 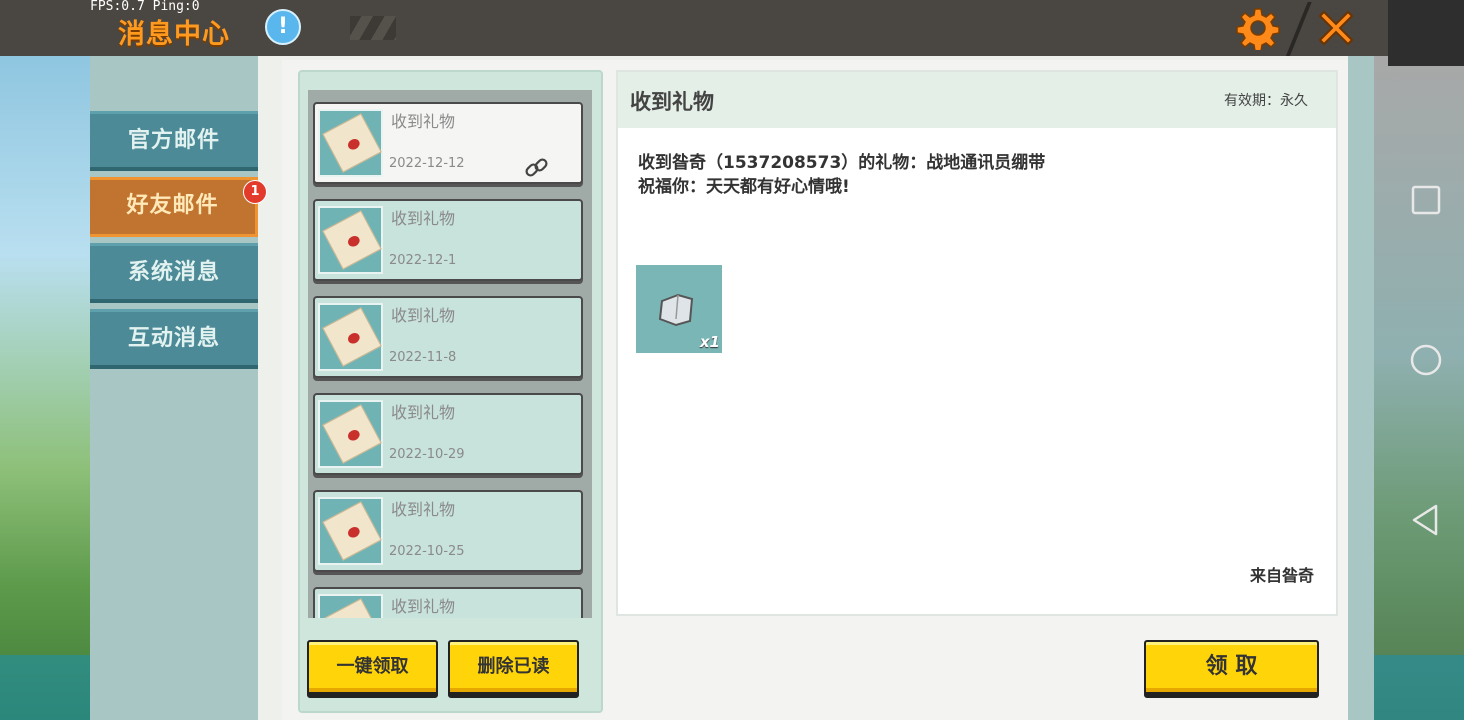 I want to click on mail-list-item: 收到礼物 2022-10-25, so click(x=448, y=531).